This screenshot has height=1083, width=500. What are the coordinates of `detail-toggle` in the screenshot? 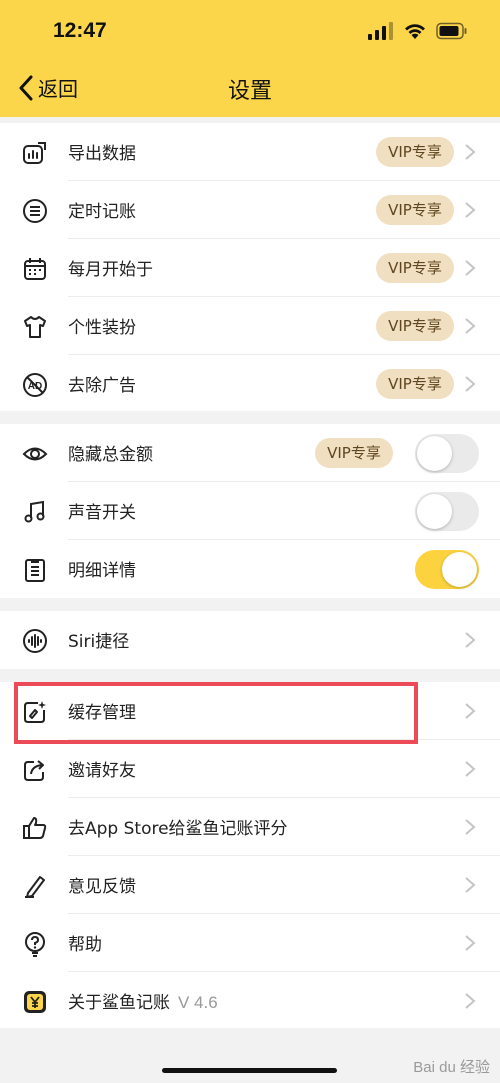 It's located at (447, 569).